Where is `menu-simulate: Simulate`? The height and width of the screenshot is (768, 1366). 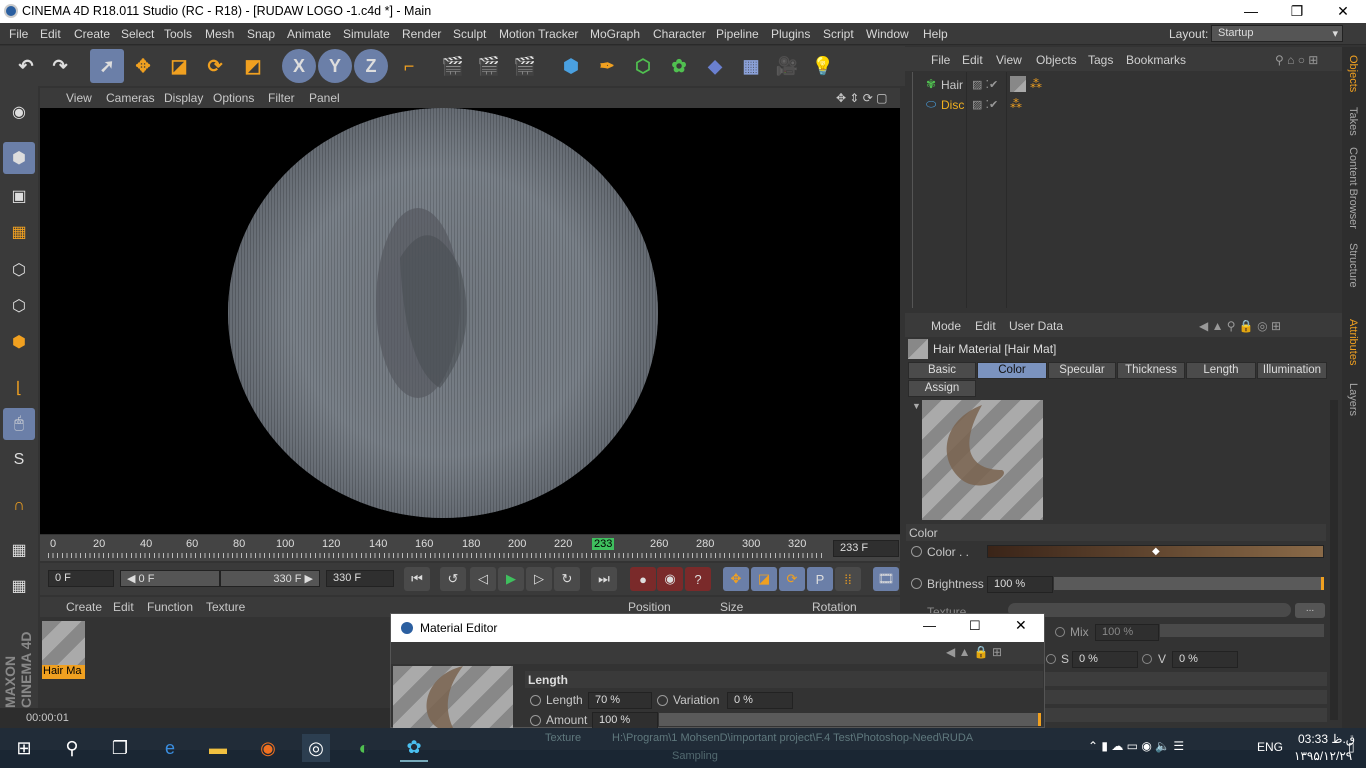 menu-simulate: Simulate is located at coordinates (366, 34).